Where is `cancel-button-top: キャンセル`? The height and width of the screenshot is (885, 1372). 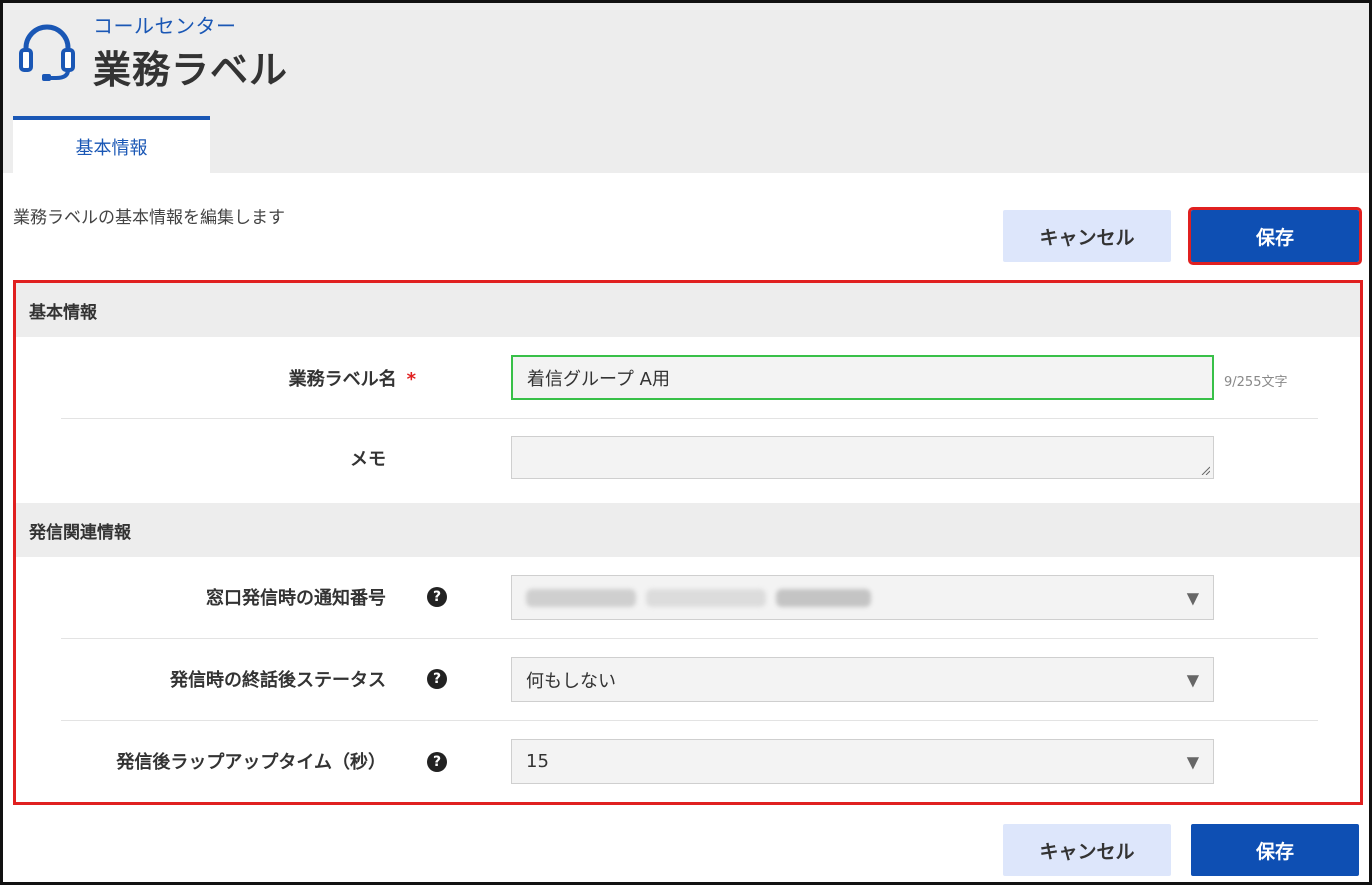
cancel-button-top: キャンセル is located at coordinates (1087, 236).